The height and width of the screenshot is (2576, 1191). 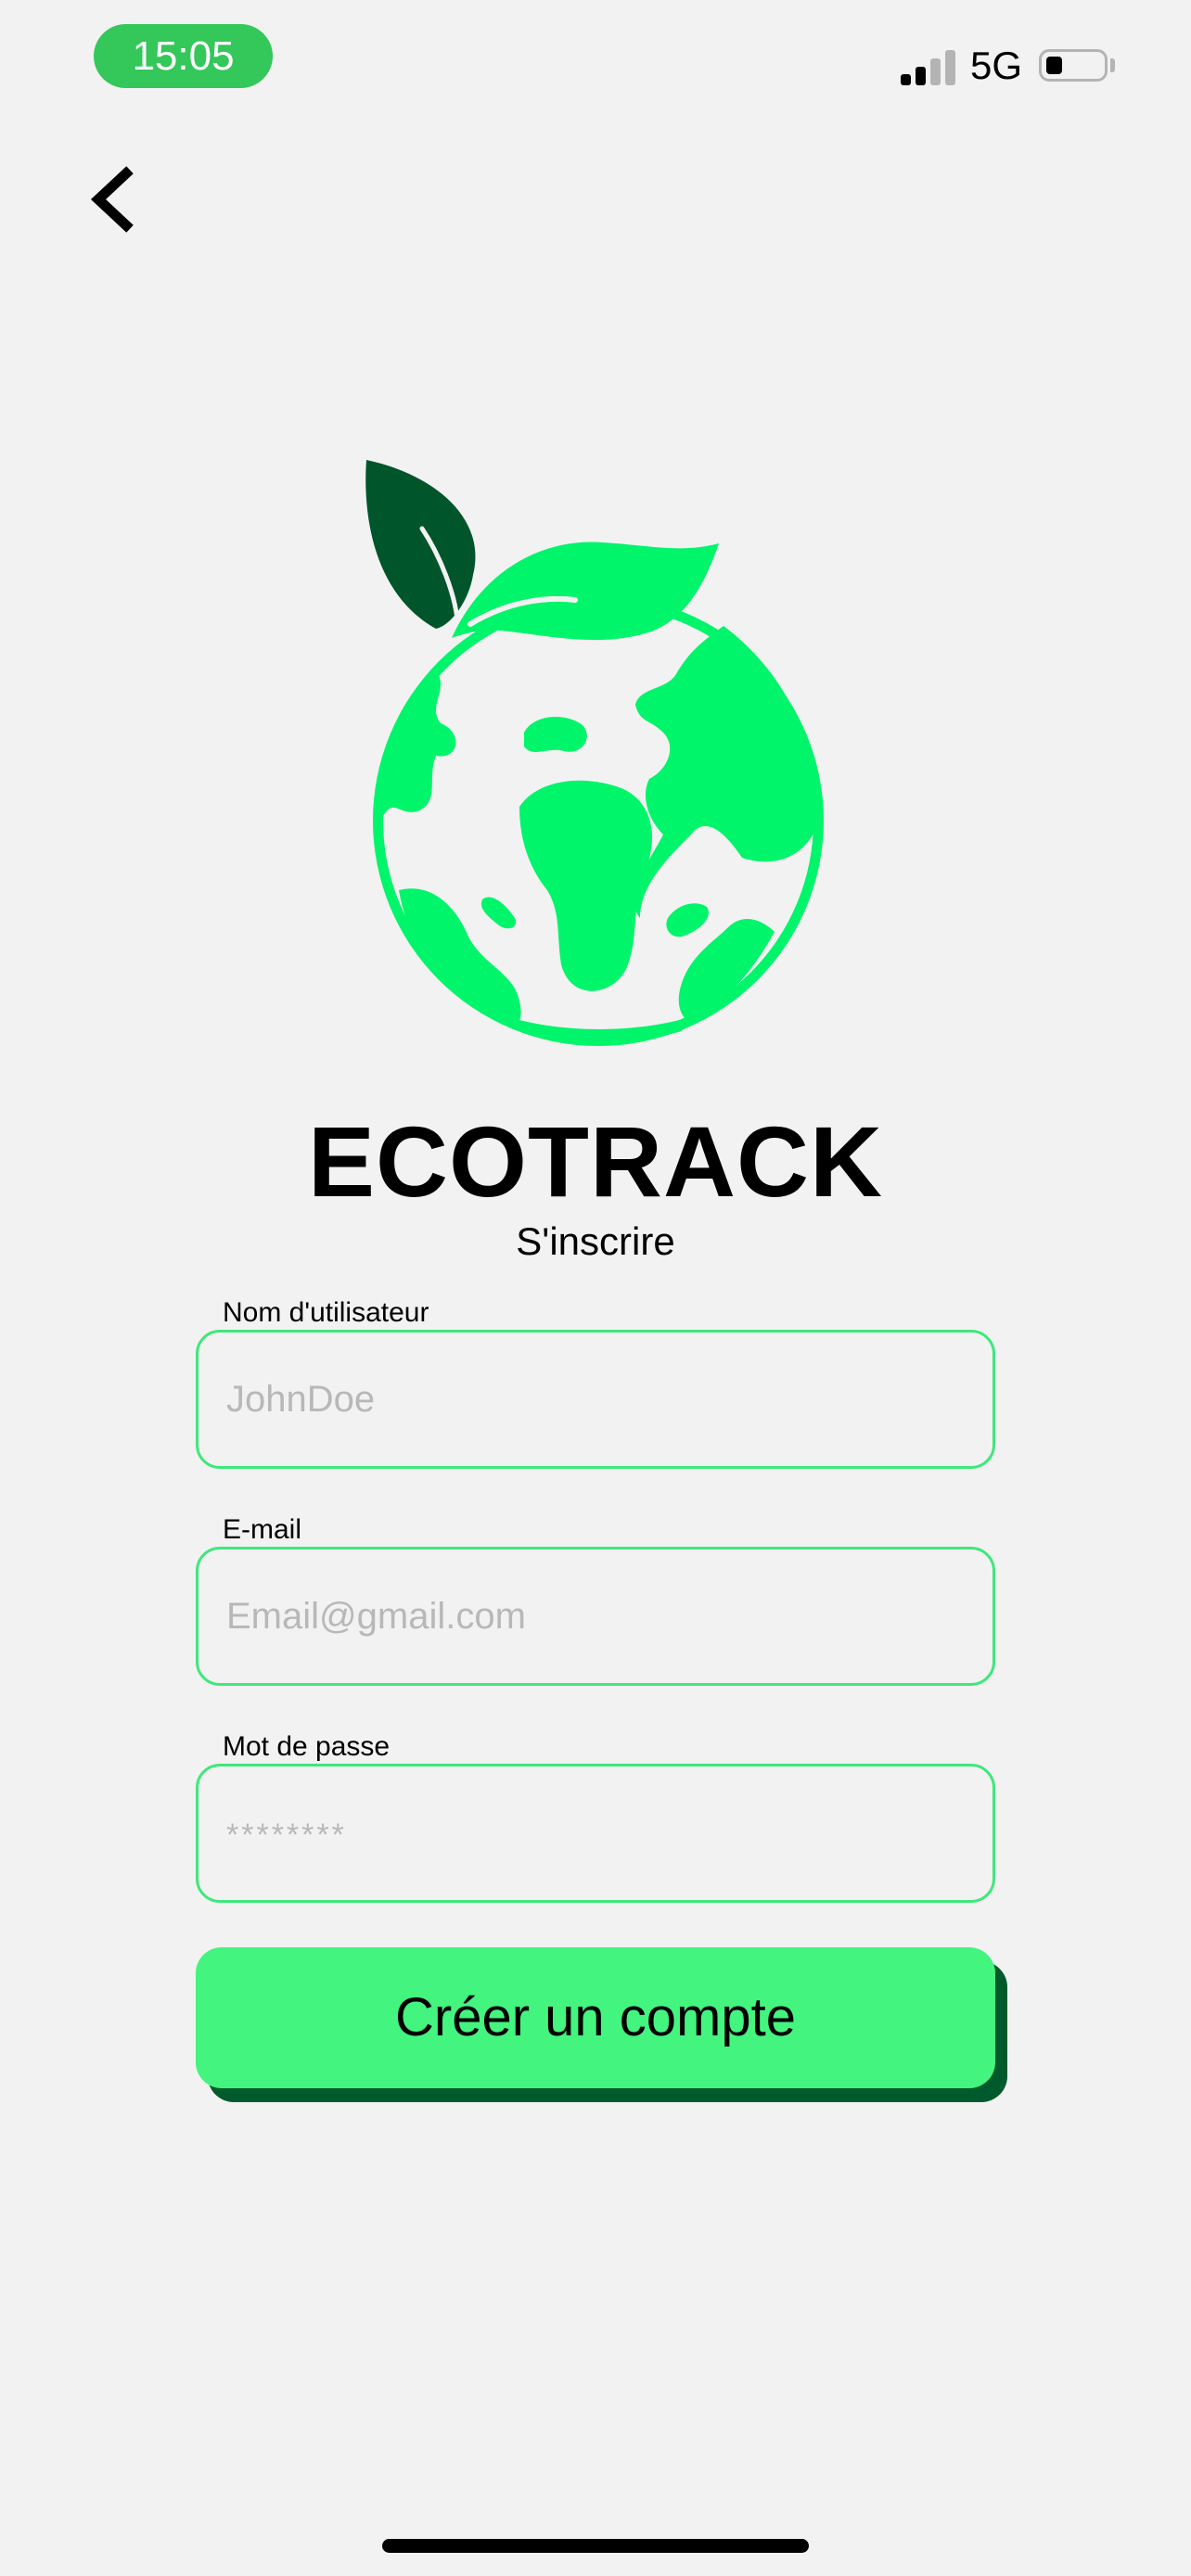 What do you see at coordinates (595, 2546) in the screenshot?
I see `home-indicator` at bounding box center [595, 2546].